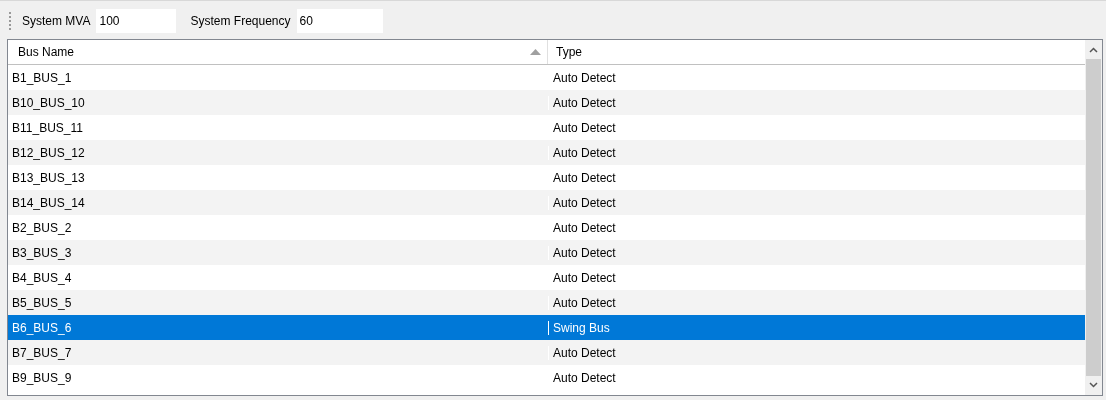  I want to click on table-cell-text: B5_BUS_5, so click(42, 302).